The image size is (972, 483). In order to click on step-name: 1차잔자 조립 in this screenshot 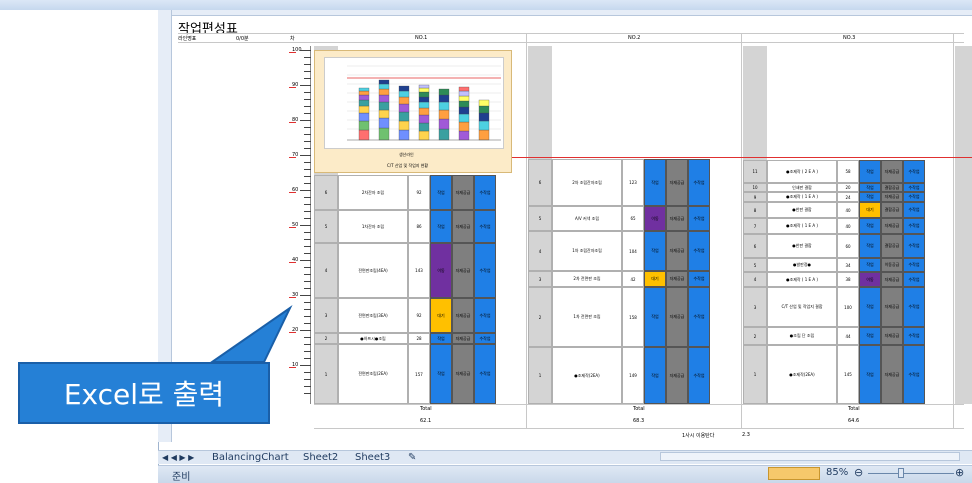, I will do `click(373, 226)`.